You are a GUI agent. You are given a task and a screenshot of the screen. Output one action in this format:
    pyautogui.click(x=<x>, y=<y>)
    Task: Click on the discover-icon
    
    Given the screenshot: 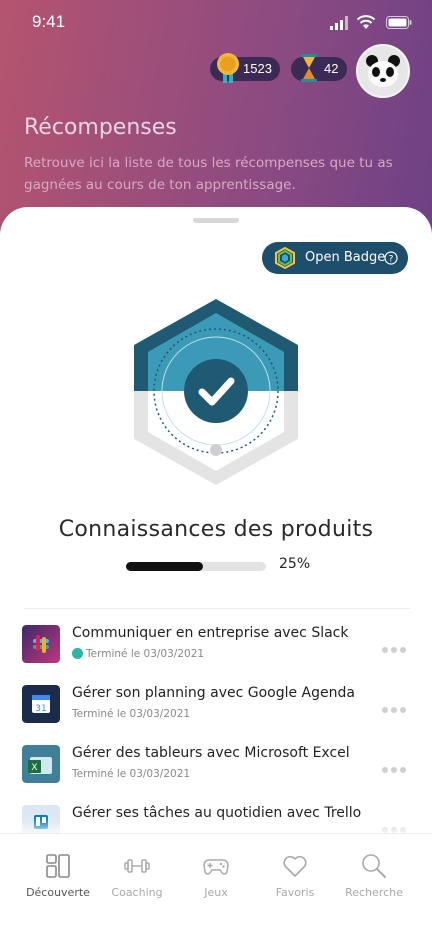 What is the action you would take?
    pyautogui.click(x=58, y=866)
    